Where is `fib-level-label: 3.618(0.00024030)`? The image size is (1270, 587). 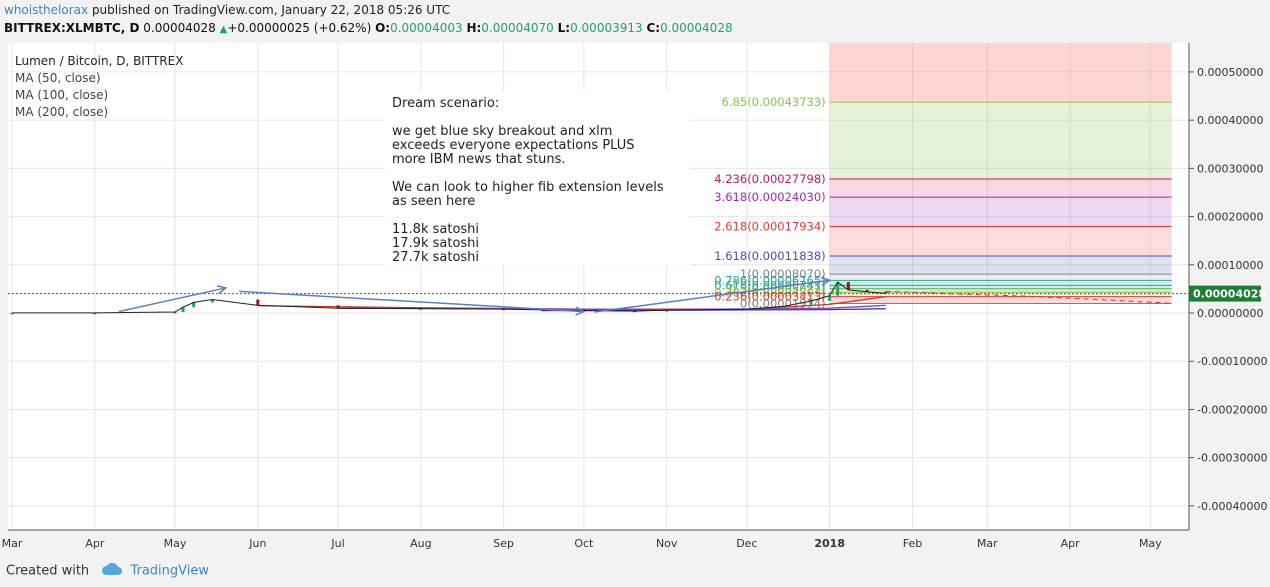 fib-level-label: 3.618(0.00024030) is located at coordinates (769, 197).